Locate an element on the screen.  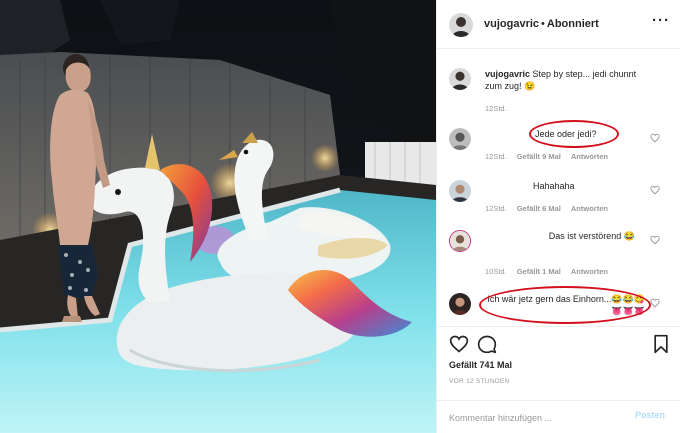
caption-time: 12Std. is located at coordinates (496, 108).